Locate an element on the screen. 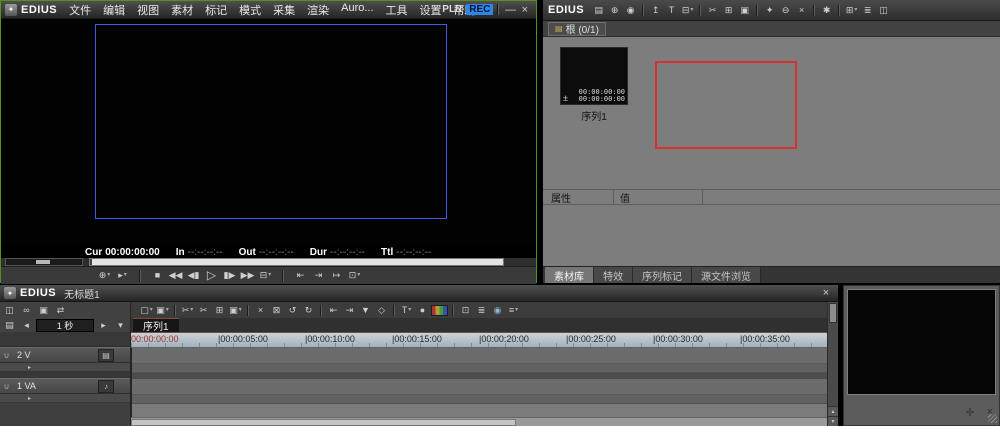 Image resolution: width=1000 pixels, height=426 pixels. audio-output-icon: ♪ is located at coordinates (106, 386).